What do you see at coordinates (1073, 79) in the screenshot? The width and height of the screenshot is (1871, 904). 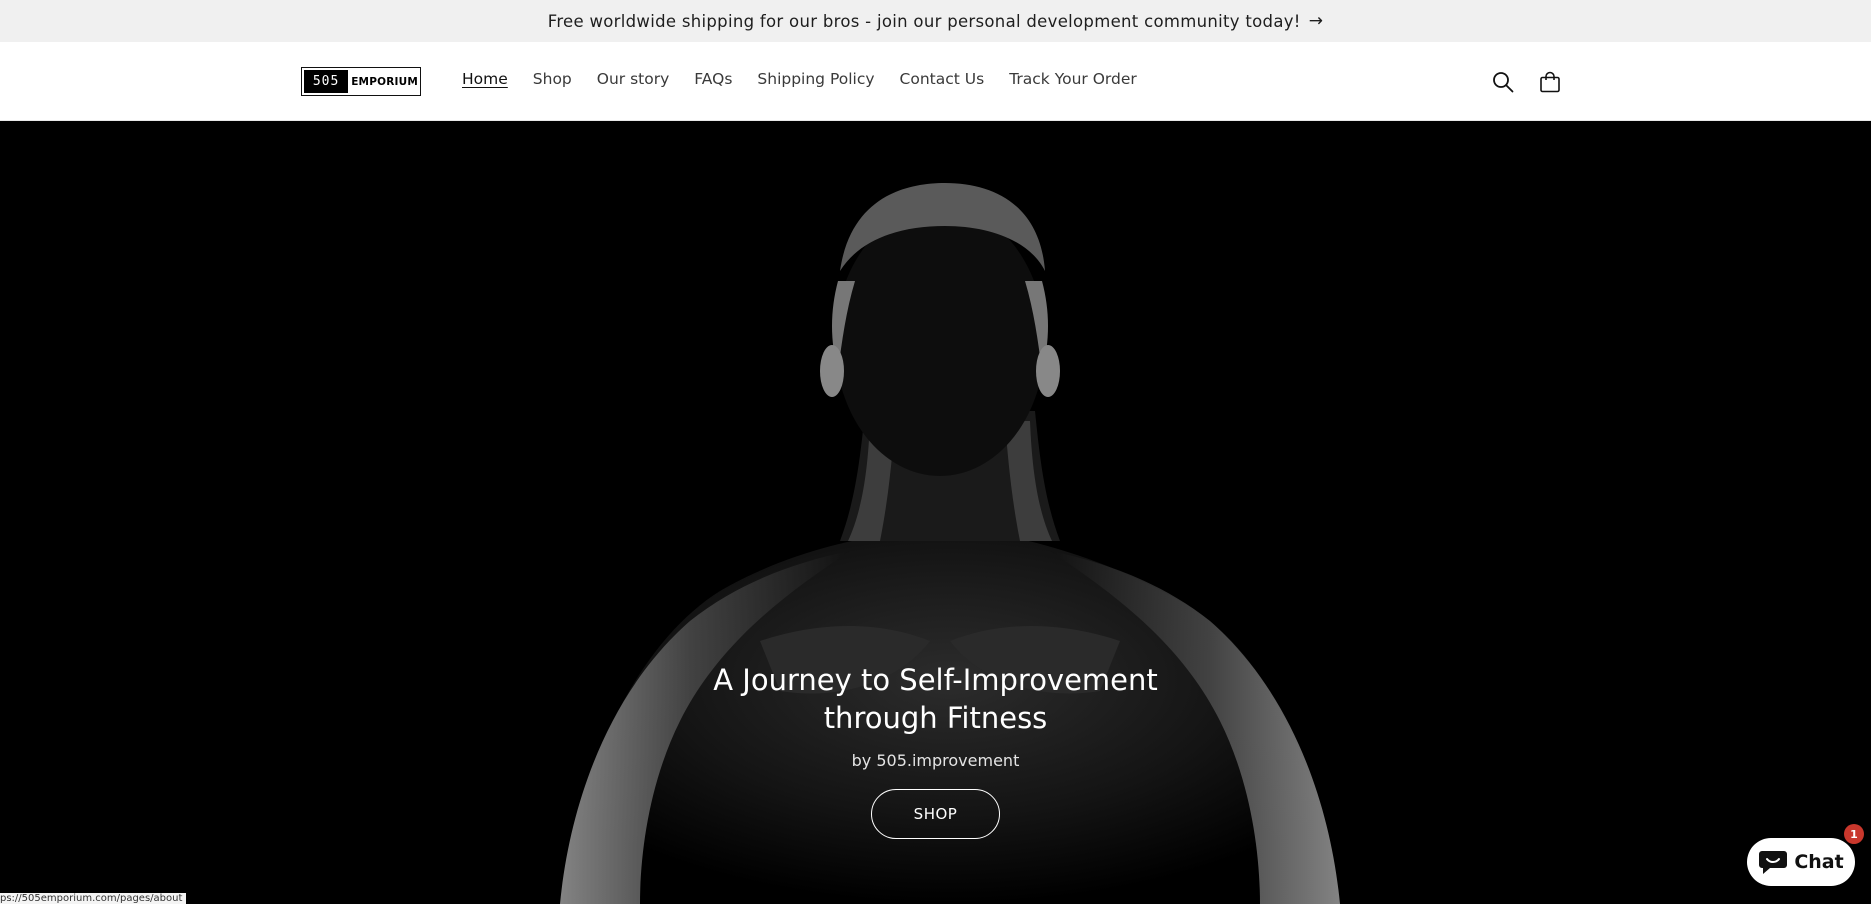 I see `nav-item-track-your-order: Track Your Order` at bounding box center [1073, 79].